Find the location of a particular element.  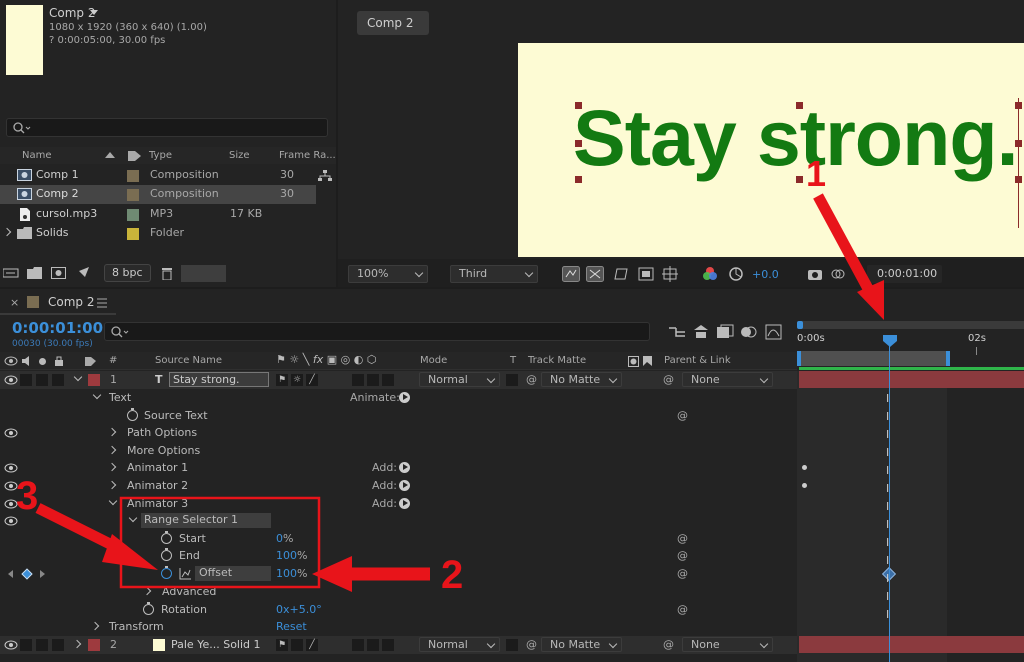

collapse-switch: ☼ is located at coordinates (297, 380).